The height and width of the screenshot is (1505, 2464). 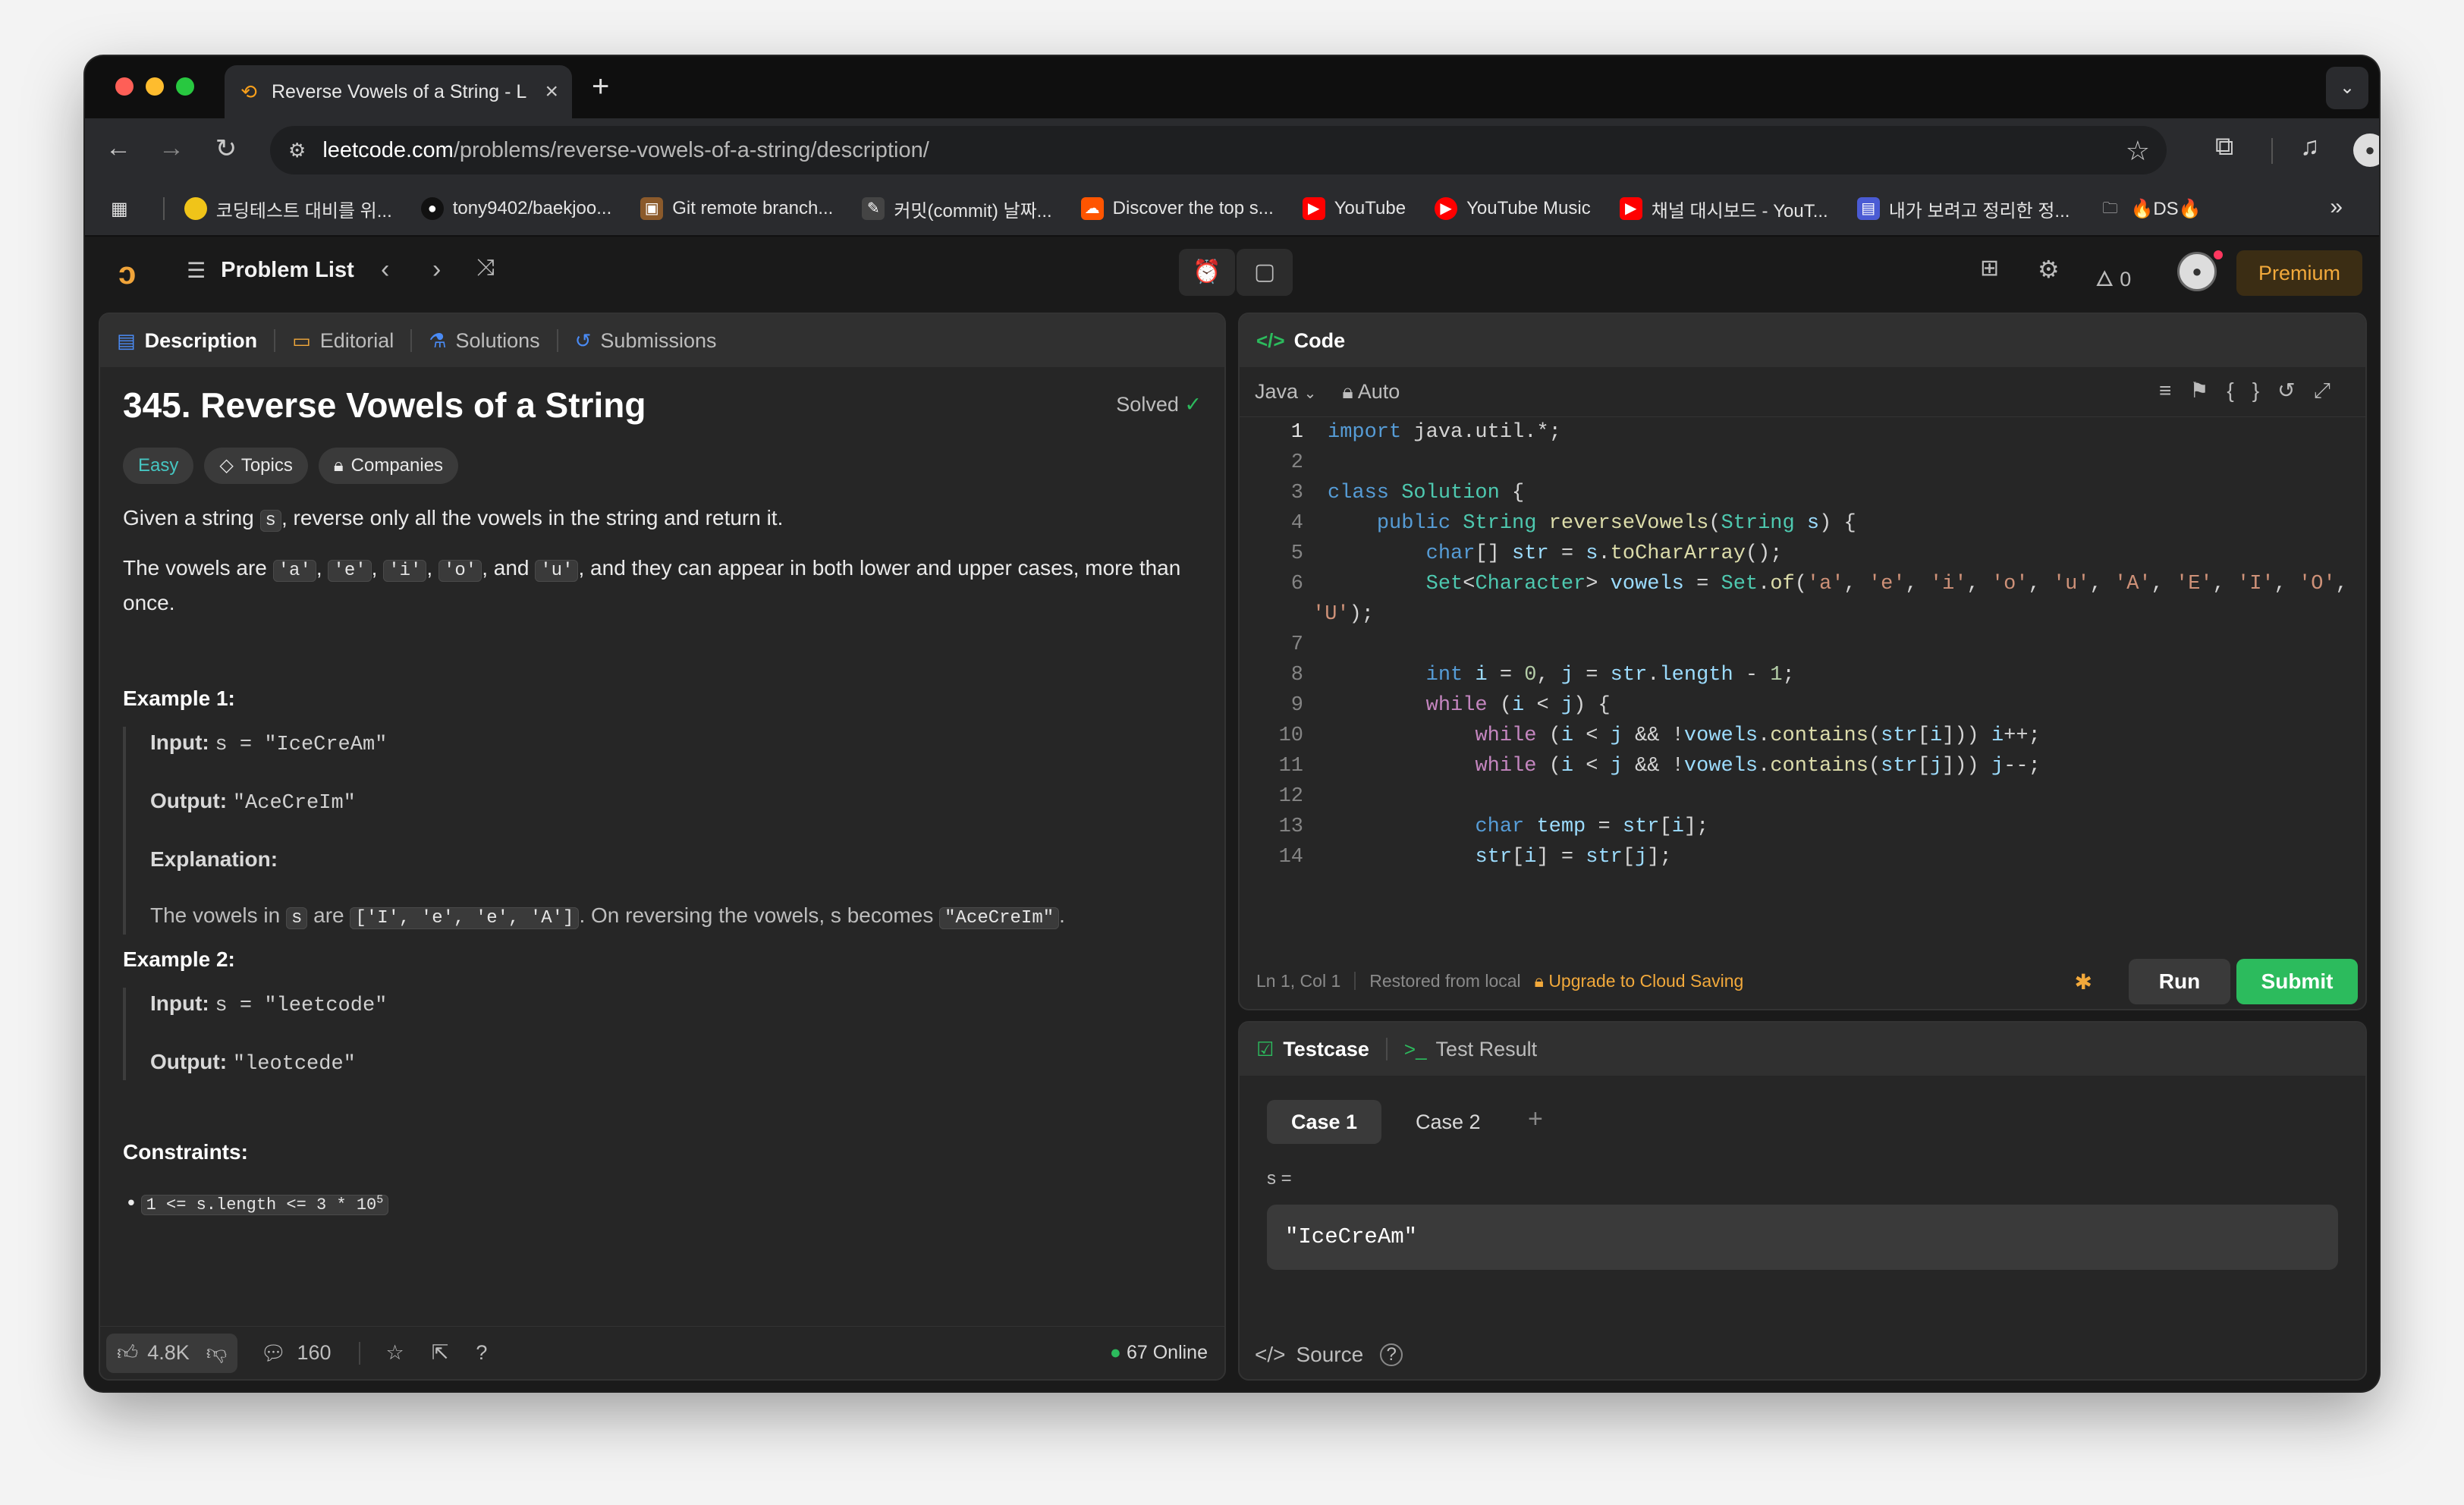 I want to click on streak-fire-icon: 🜂 0, so click(x=2113, y=276).